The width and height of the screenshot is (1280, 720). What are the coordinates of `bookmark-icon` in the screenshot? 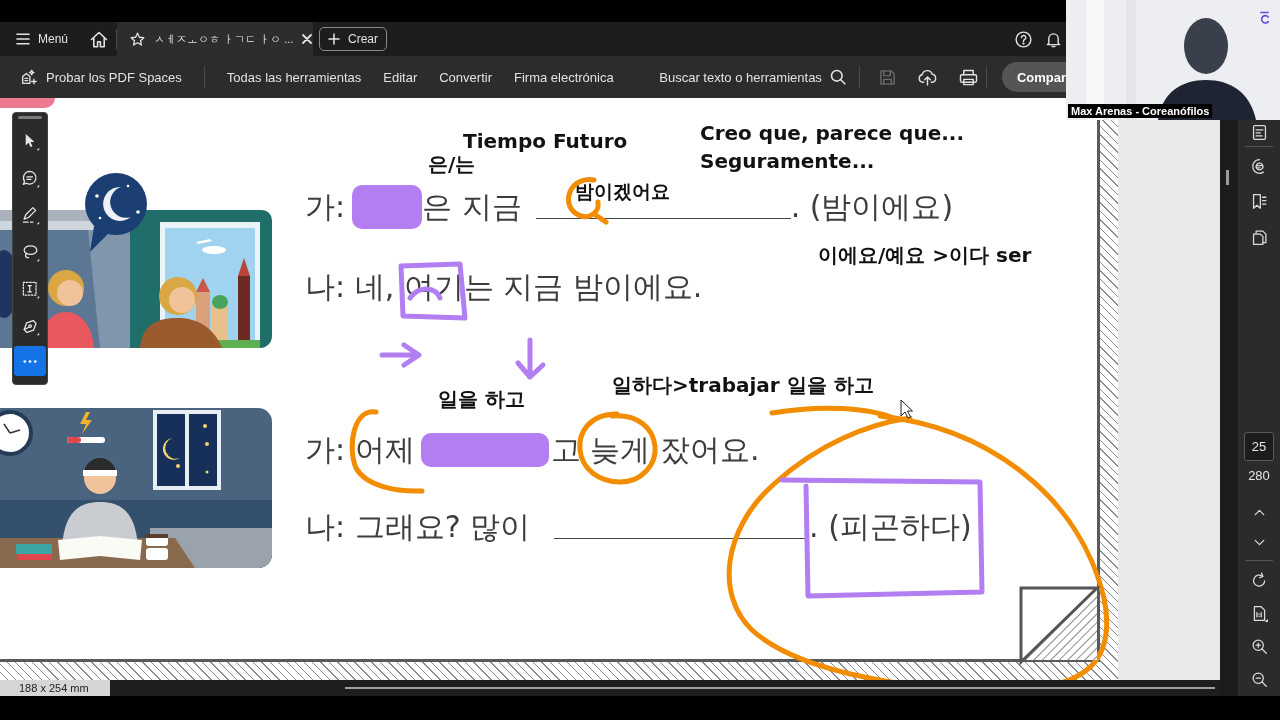 It's located at (1259, 201).